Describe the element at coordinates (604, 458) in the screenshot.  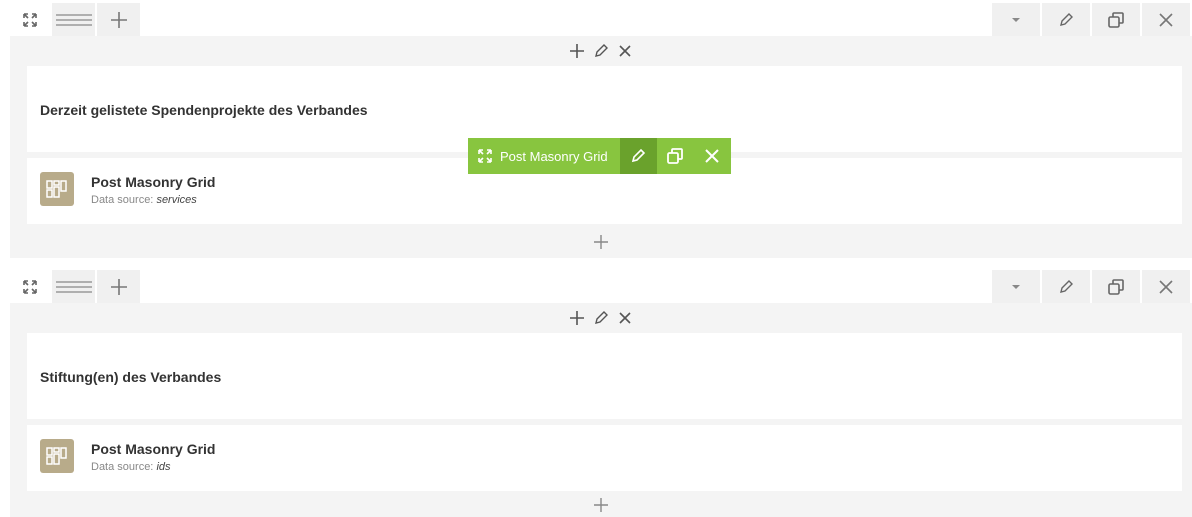
I see `post-masonry-grid-element: Post Masonry Grid Data source: ids` at that location.